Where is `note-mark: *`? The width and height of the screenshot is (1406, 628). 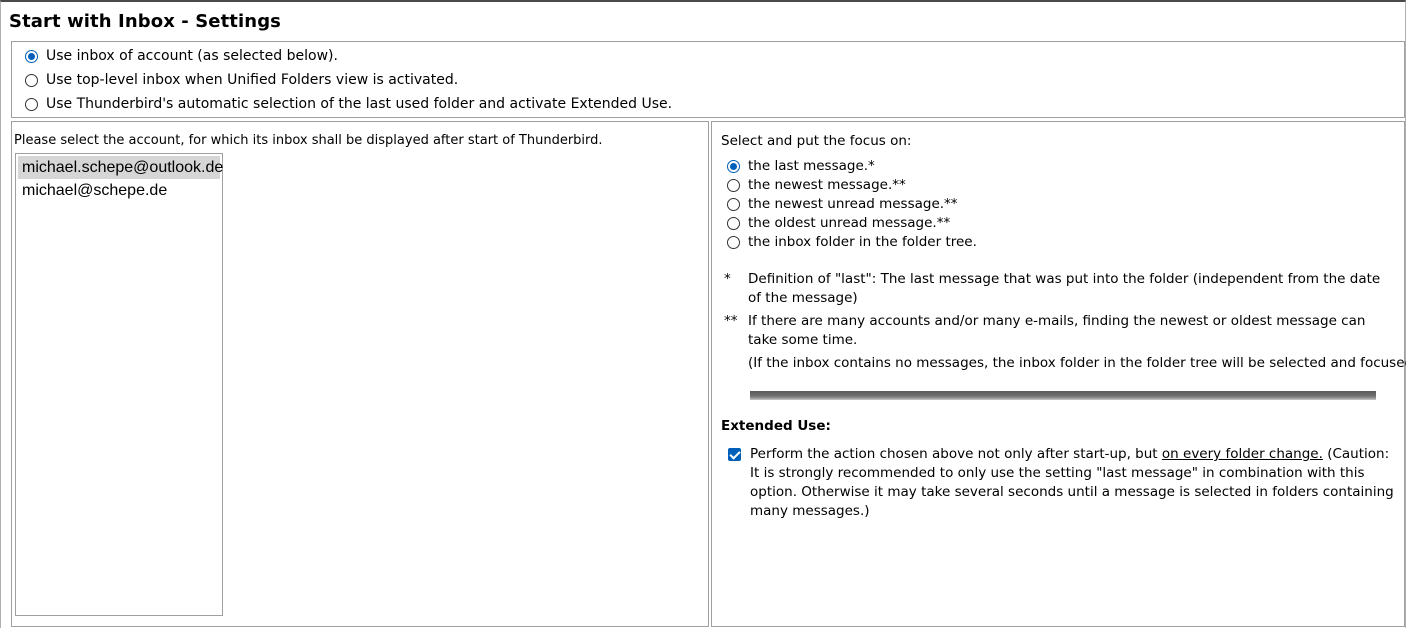 note-mark: * is located at coordinates (727, 279).